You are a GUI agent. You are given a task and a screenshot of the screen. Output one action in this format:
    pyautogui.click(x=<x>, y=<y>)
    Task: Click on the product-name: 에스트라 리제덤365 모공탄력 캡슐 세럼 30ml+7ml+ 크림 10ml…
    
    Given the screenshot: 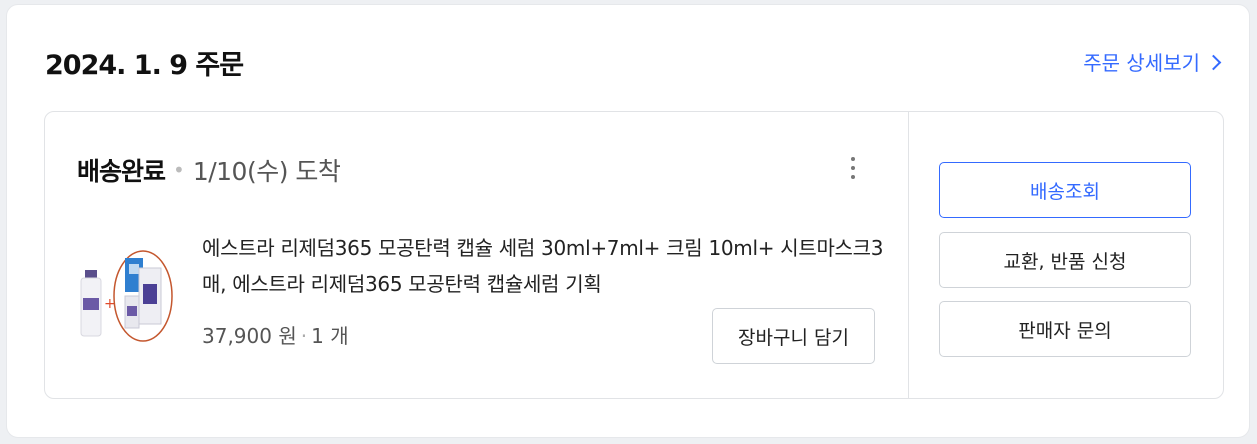 What is the action you would take?
    pyautogui.click(x=547, y=266)
    